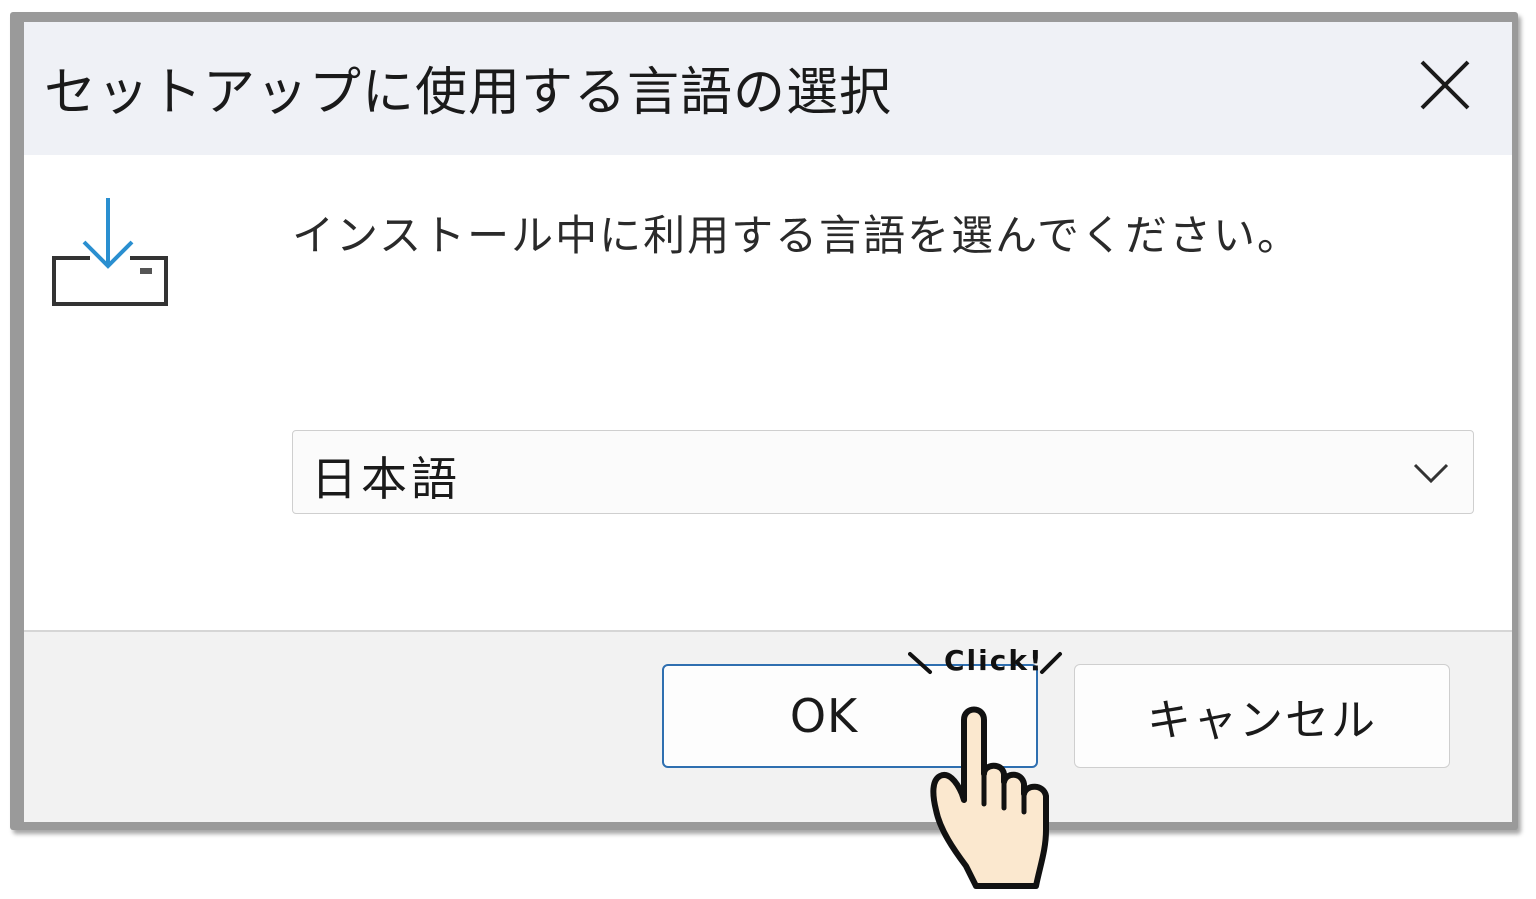 The image size is (1536, 899). I want to click on instruction-text: インストール中に利用する言語を選んでください。, so click(797, 235).